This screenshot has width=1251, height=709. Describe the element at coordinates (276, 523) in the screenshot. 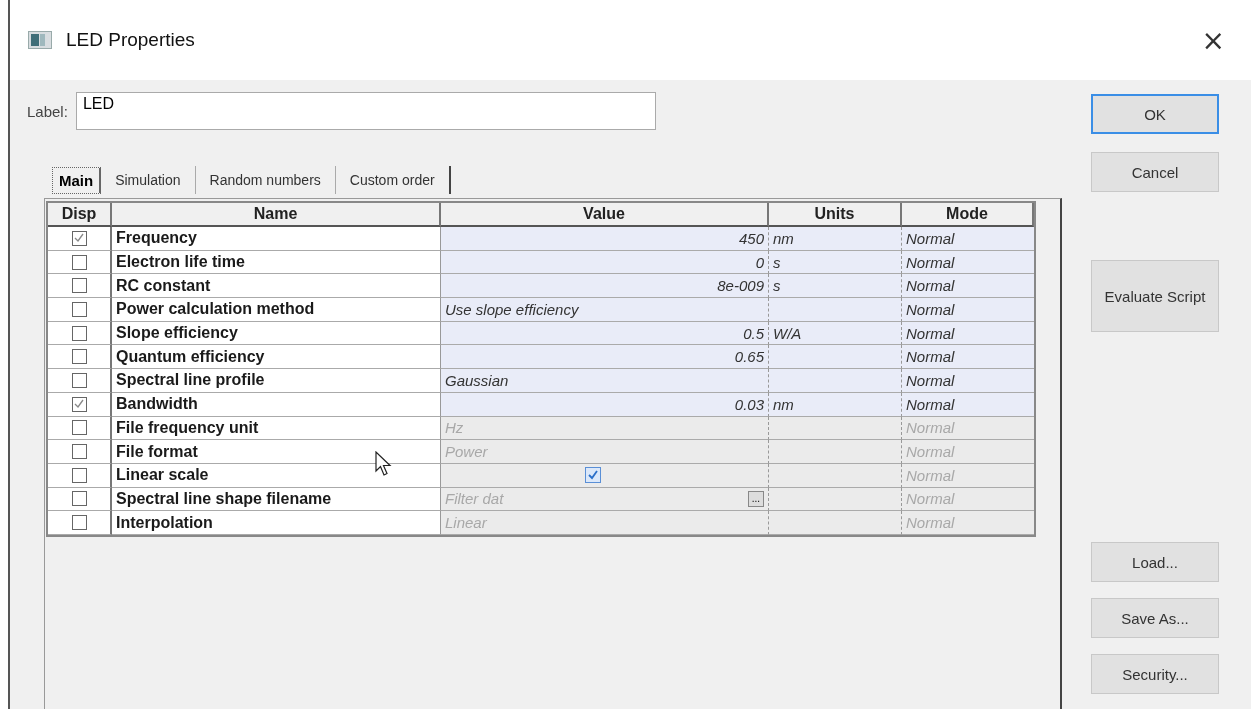

I see `table-cell: Interpolation` at that location.